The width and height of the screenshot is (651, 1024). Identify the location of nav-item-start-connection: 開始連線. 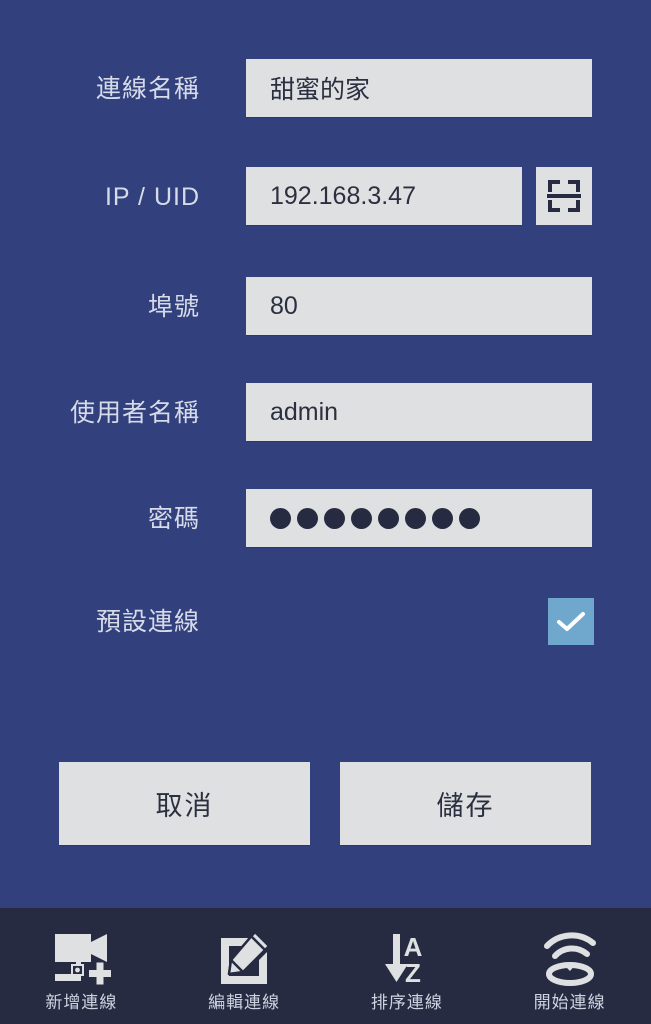
(569, 966).